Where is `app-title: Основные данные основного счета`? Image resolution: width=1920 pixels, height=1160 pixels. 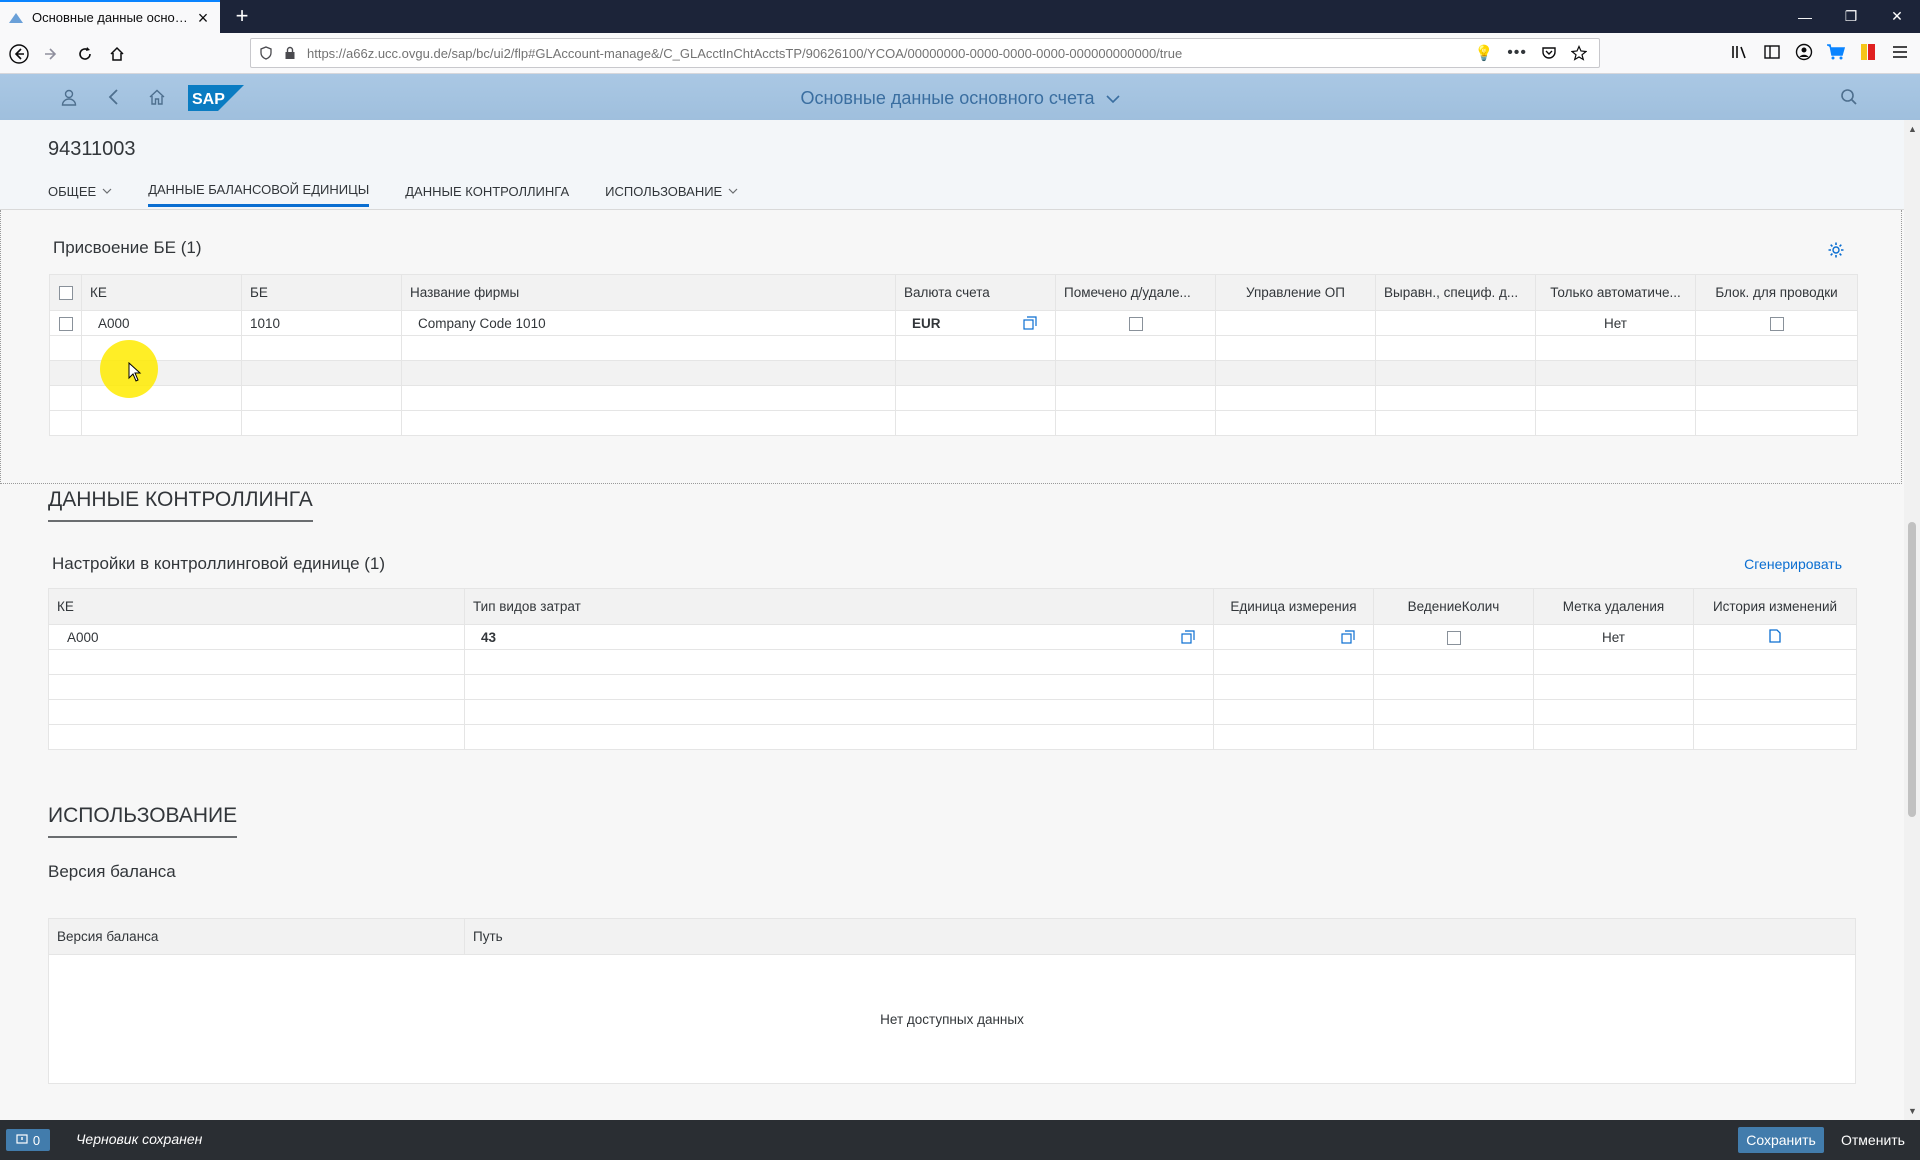 app-title: Основные данные основного счета is located at coordinates (960, 98).